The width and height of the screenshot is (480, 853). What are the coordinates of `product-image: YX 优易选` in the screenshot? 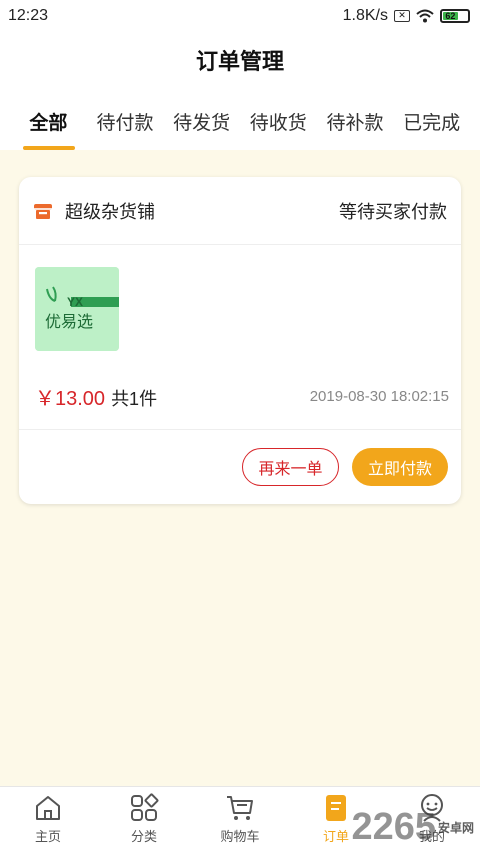 It's located at (77, 309).